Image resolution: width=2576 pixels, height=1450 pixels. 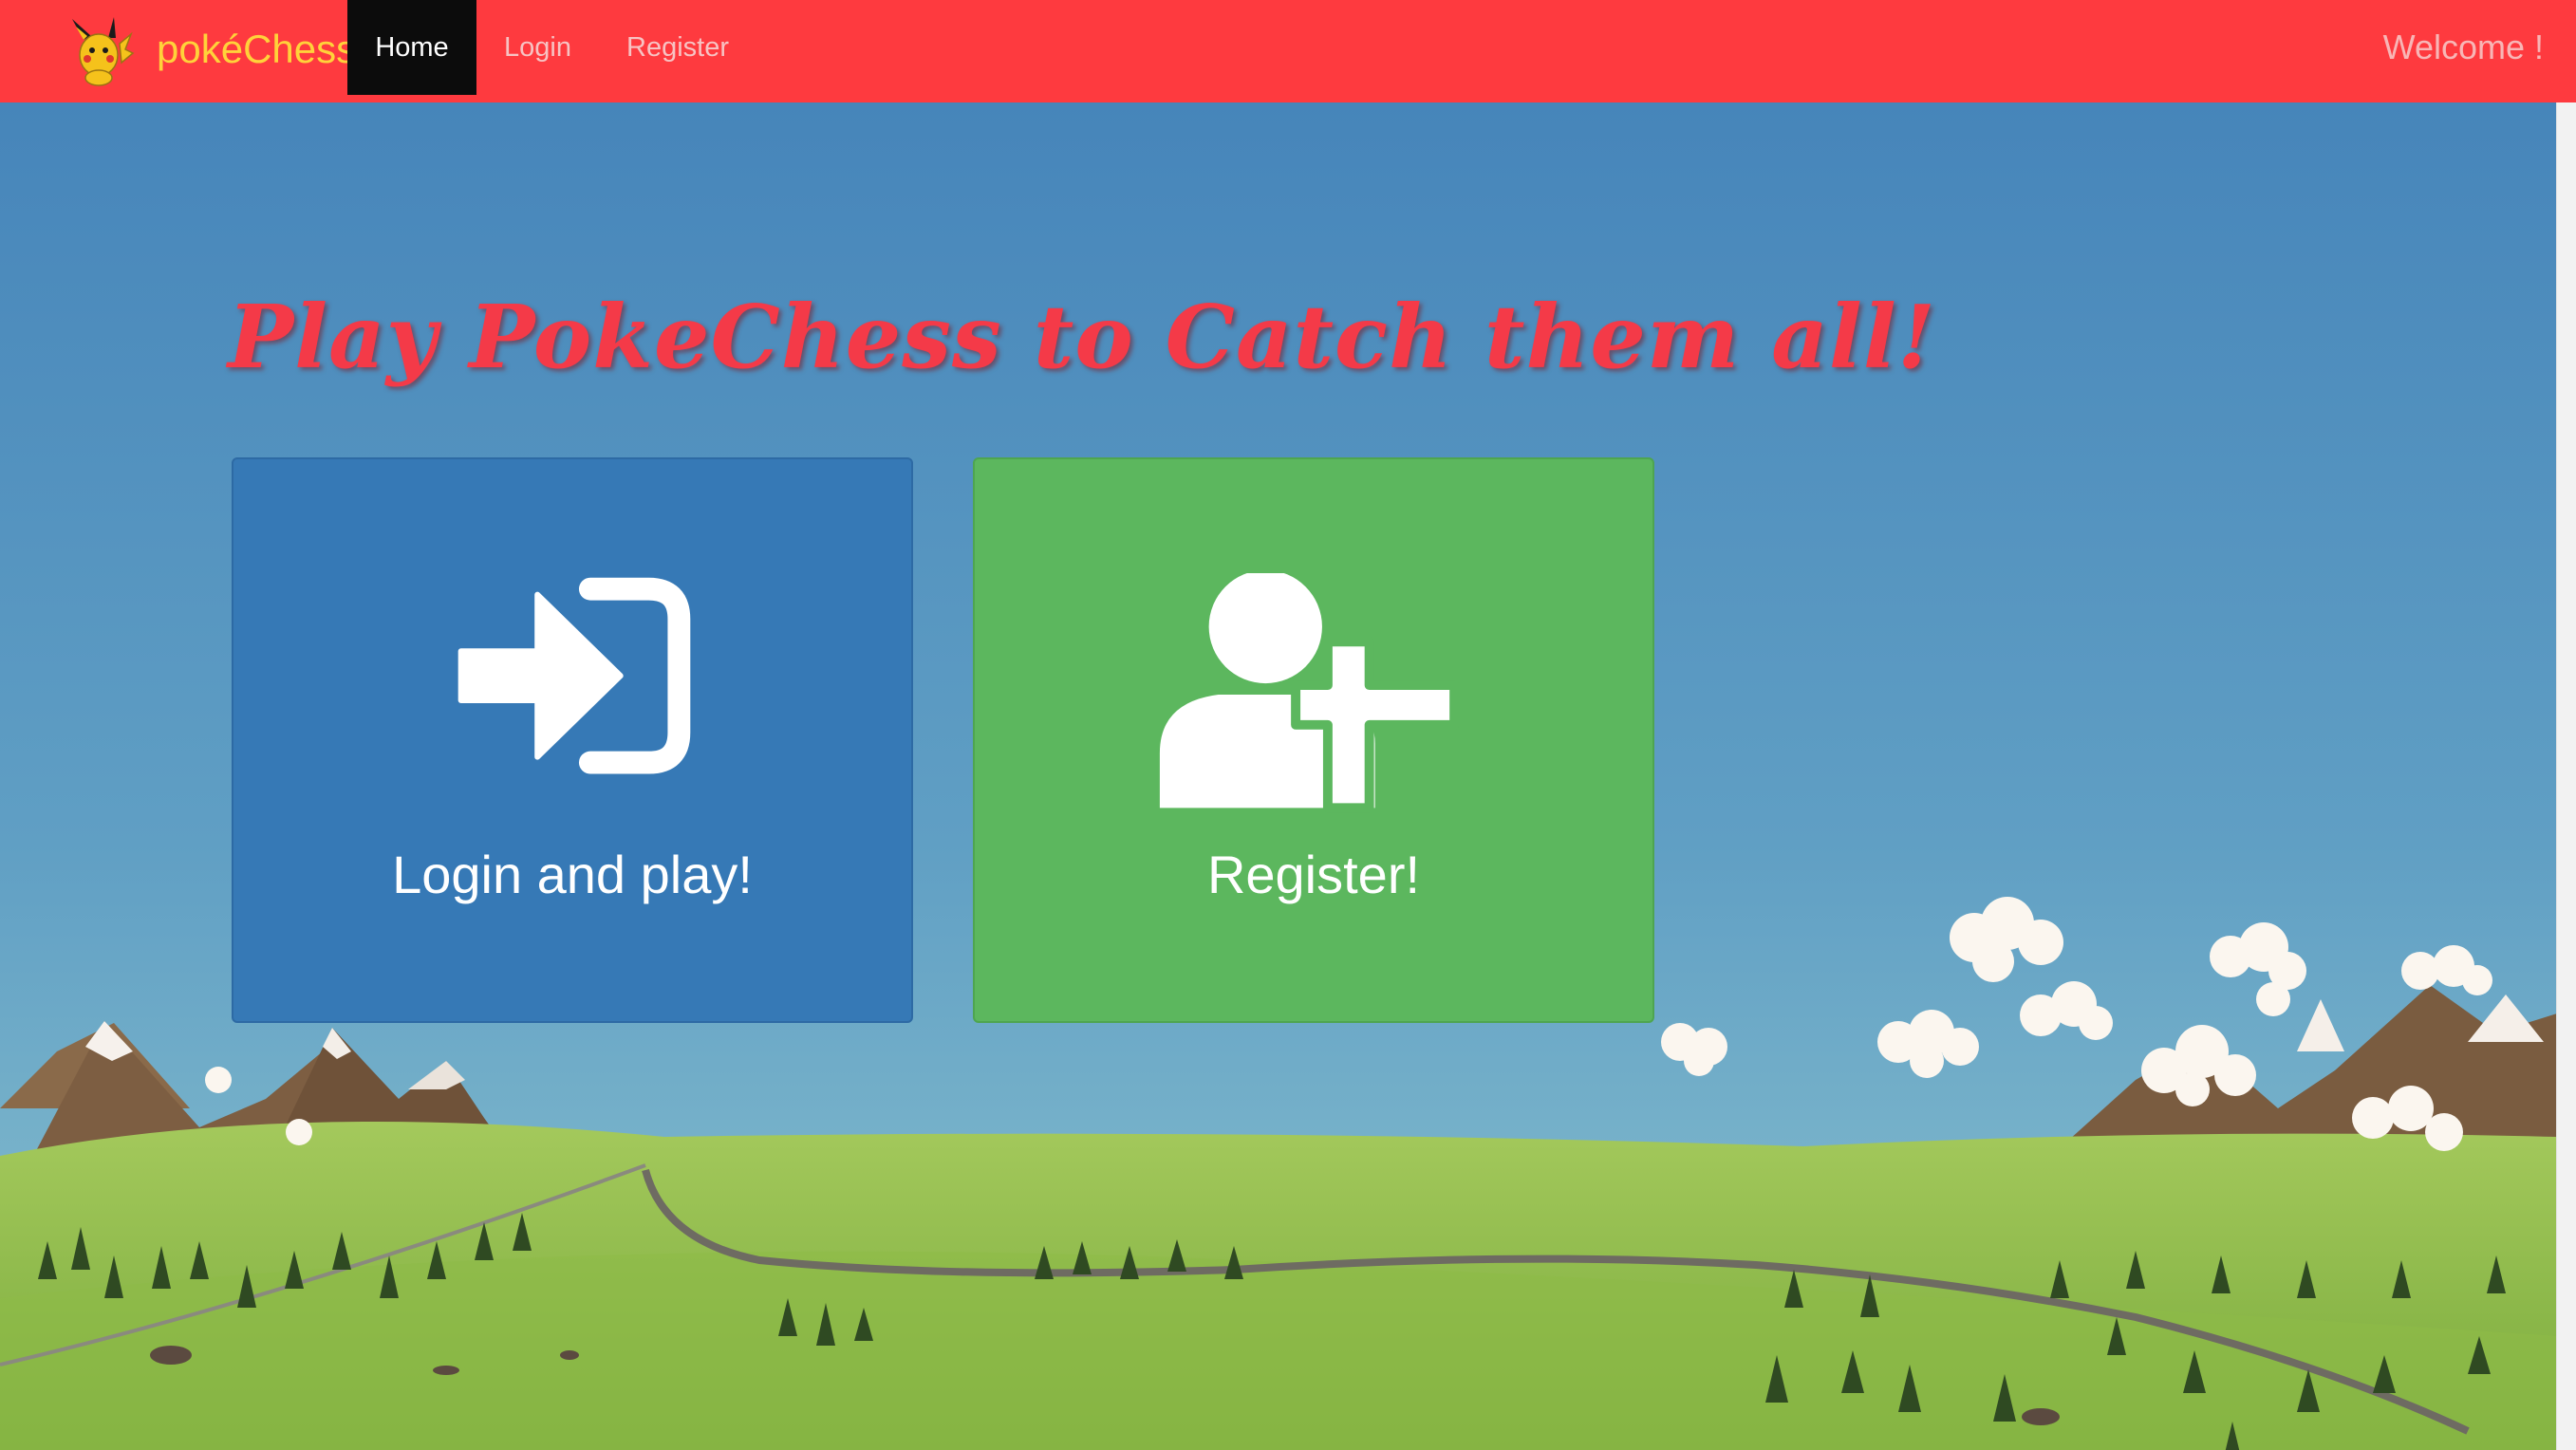 What do you see at coordinates (1314, 874) in the screenshot?
I see `register-label: Register!` at bounding box center [1314, 874].